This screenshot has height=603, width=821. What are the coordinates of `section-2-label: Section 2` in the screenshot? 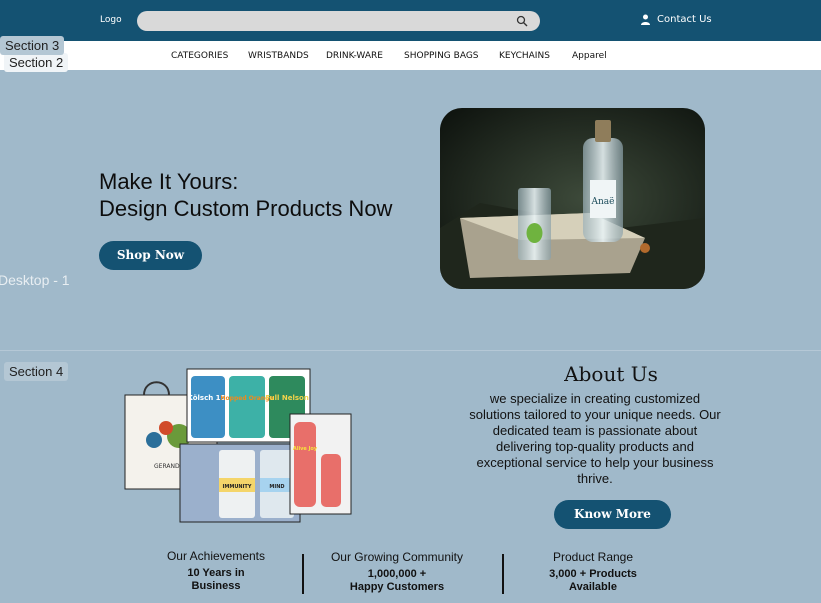 It's located at (36, 62).